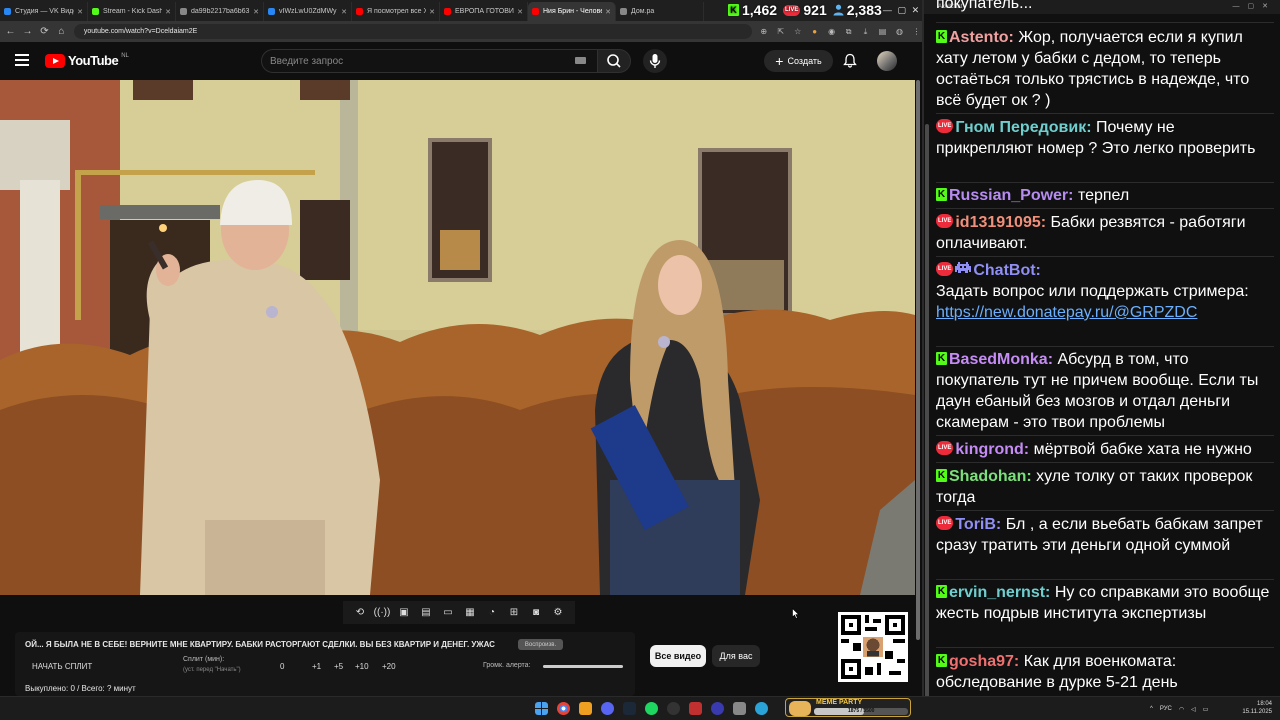 The height and width of the screenshot is (720, 1280). Describe the element at coordinates (798, 61) in the screenshot. I see `create-button: + Создать` at that location.